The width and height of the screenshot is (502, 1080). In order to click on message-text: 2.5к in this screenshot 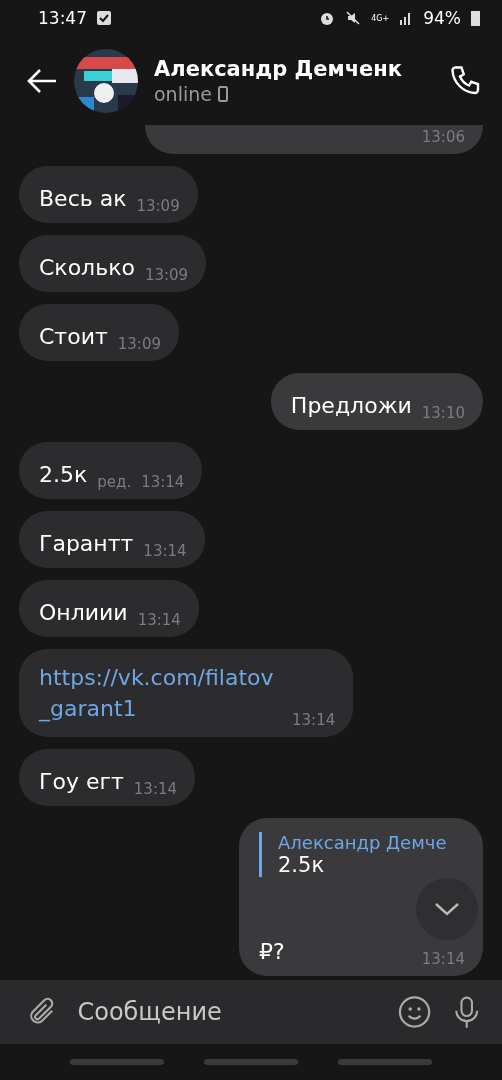, I will do `click(63, 474)`.